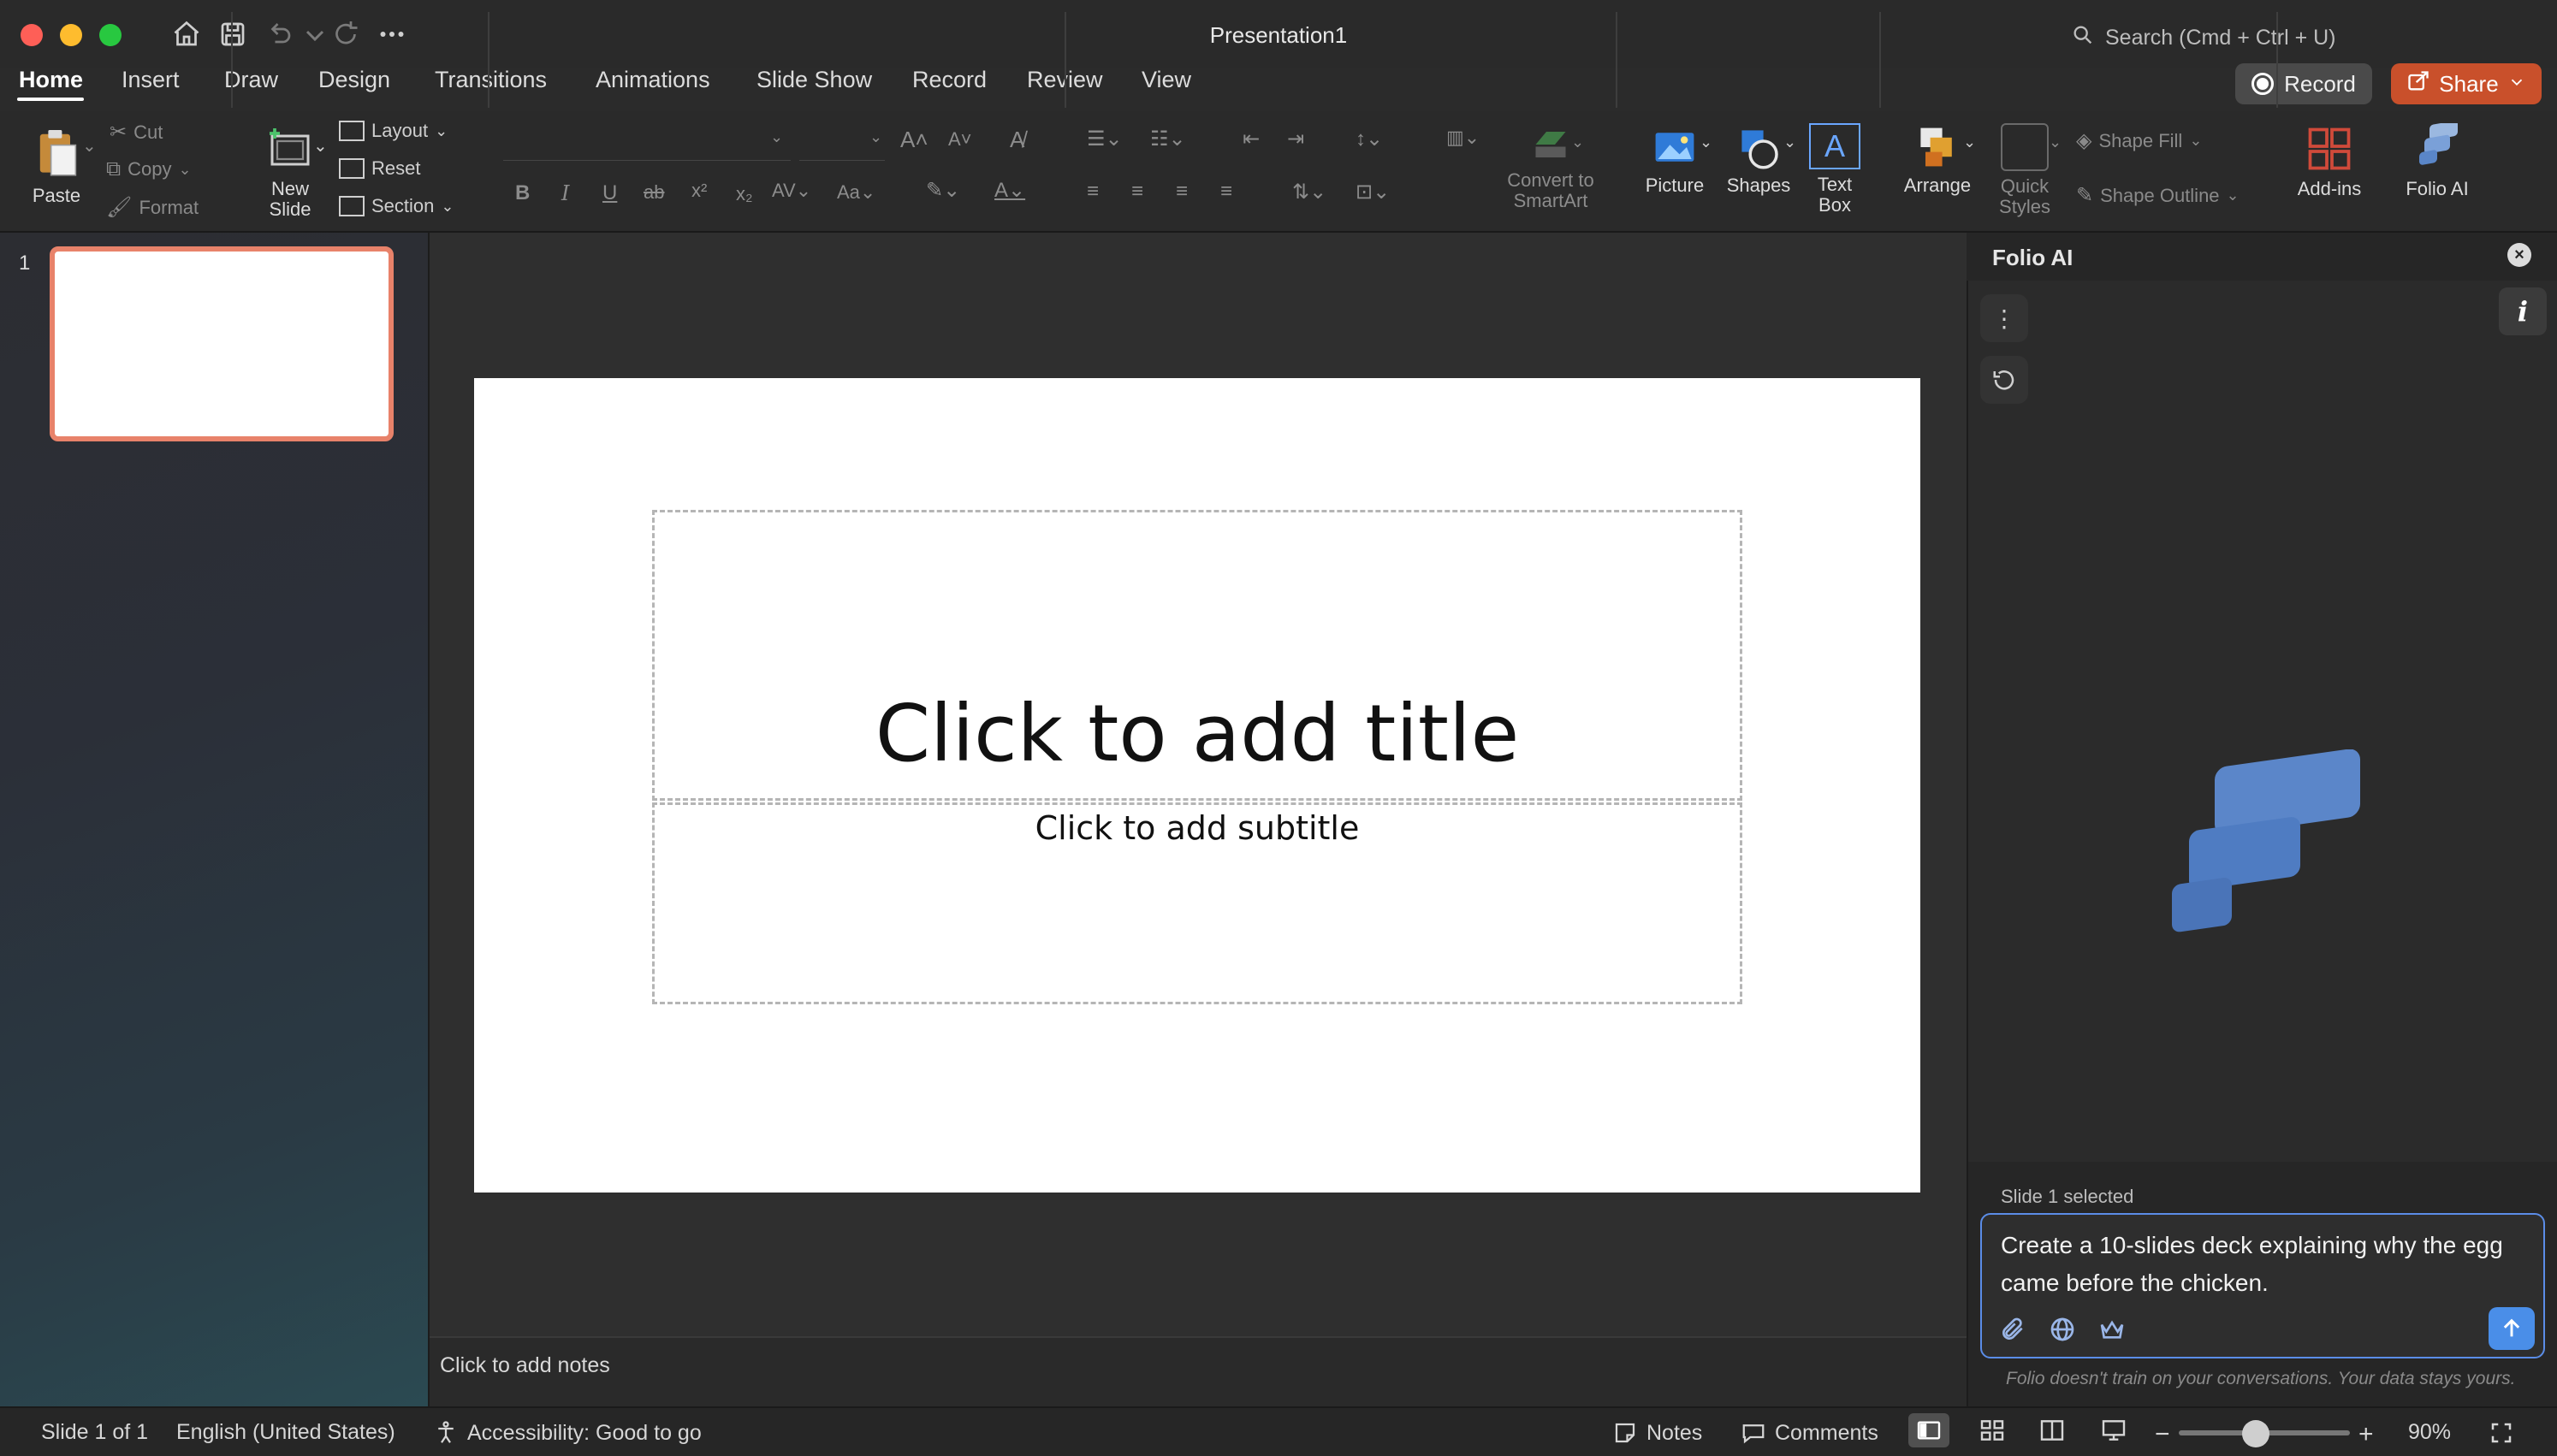 The image size is (2557, 1456). I want to click on tab-record: Record, so click(949, 80).